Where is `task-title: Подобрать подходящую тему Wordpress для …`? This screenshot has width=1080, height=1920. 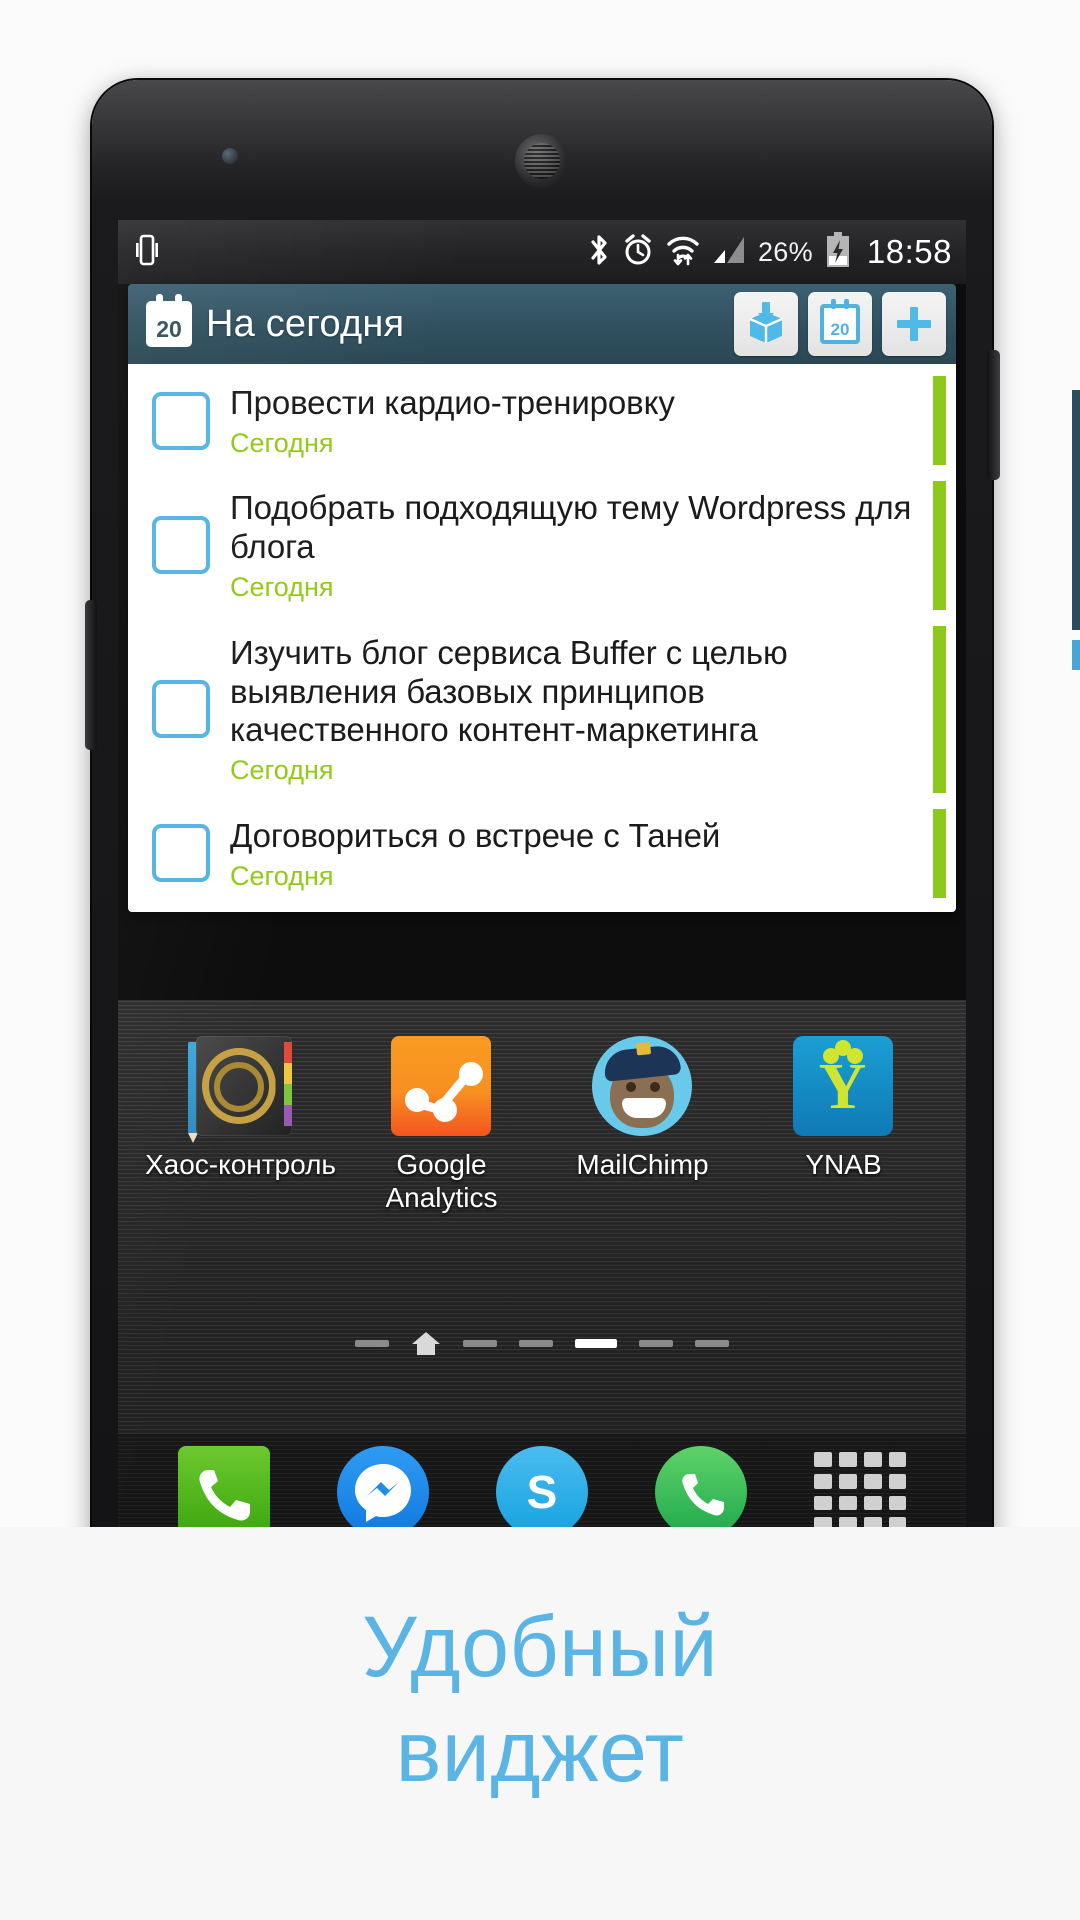 task-title: Подобрать подходящую тему Wordpress для … is located at coordinates (571, 527).